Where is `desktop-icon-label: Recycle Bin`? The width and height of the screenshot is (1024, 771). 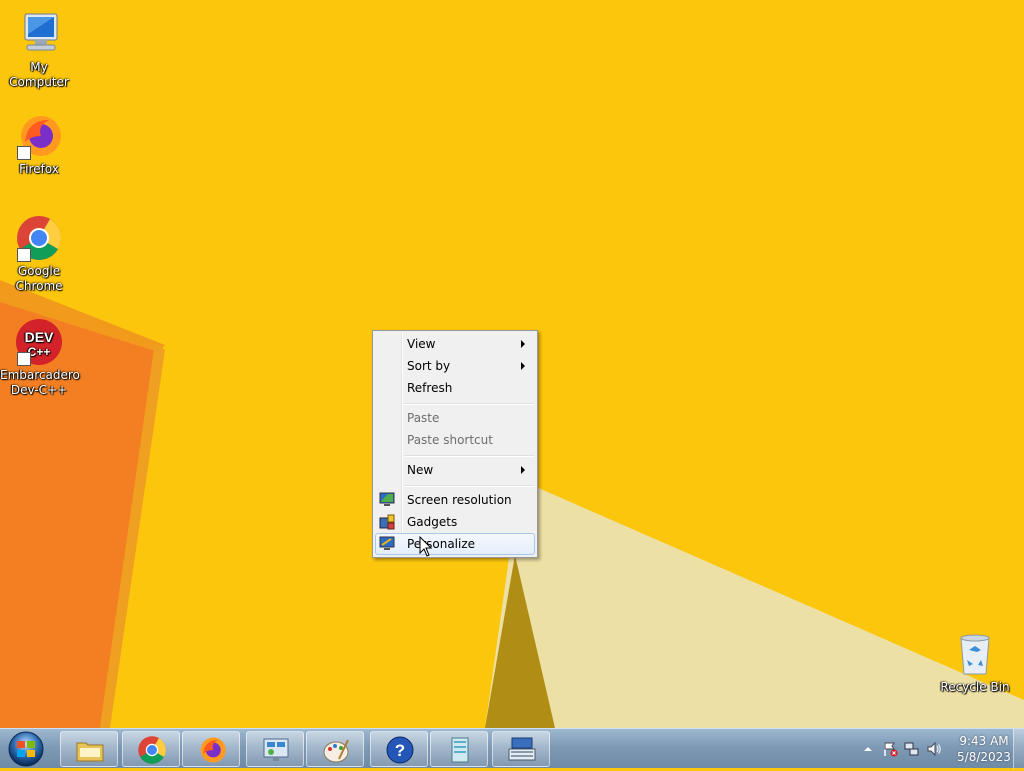
desktop-icon-label: Recycle Bin is located at coordinates (975, 687).